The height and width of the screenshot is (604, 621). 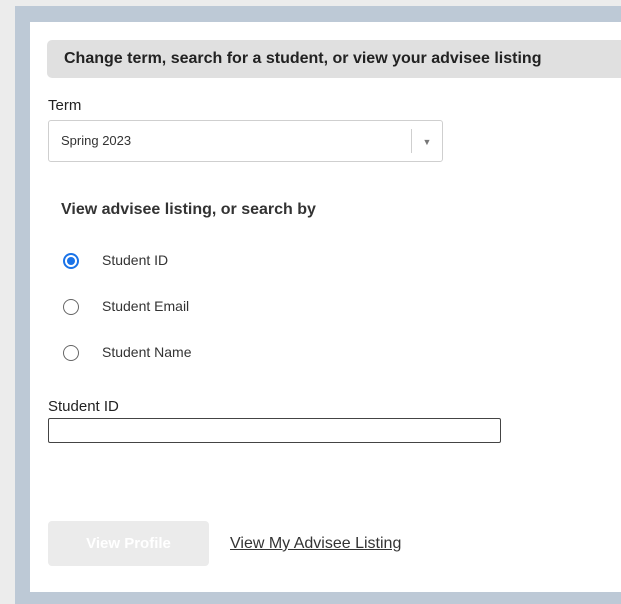 What do you see at coordinates (147, 352) in the screenshot?
I see `radio-label: Student Name` at bounding box center [147, 352].